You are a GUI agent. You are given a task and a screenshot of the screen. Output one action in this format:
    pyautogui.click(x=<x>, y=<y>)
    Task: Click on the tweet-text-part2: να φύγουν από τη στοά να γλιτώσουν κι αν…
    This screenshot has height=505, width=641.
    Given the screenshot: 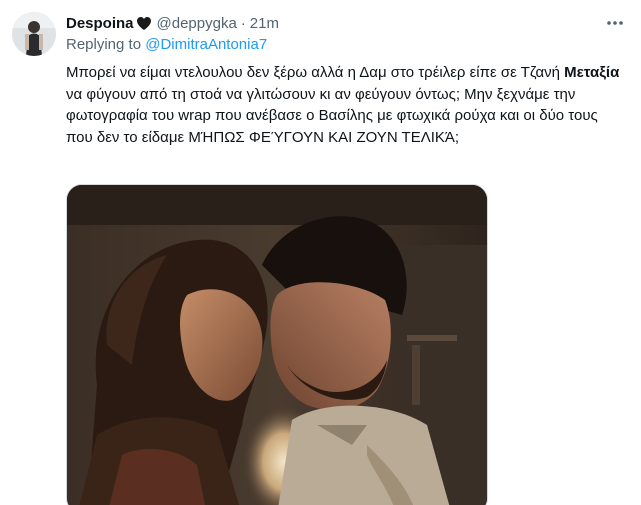 What is the action you would take?
    pyautogui.click(x=332, y=115)
    